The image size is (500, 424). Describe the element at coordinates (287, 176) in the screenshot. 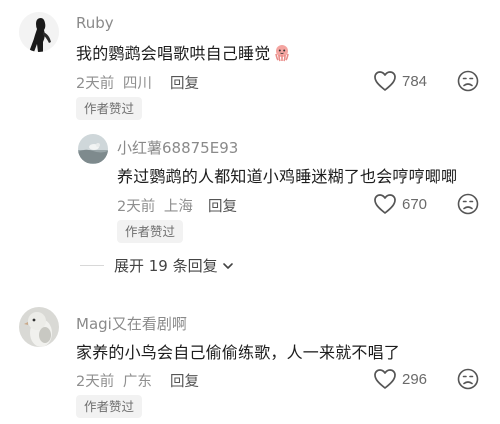

I see `reply-text: 养过鹦鹉的人都知道小鸡睡迷糊了也会哼哼唧唧` at that location.